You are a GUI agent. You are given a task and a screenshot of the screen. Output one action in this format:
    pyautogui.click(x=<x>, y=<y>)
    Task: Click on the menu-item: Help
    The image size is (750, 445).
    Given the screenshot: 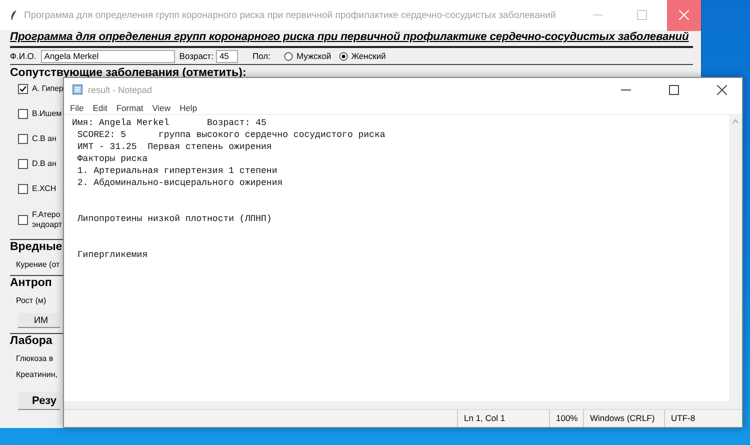 What is the action you would take?
    pyautogui.click(x=189, y=107)
    